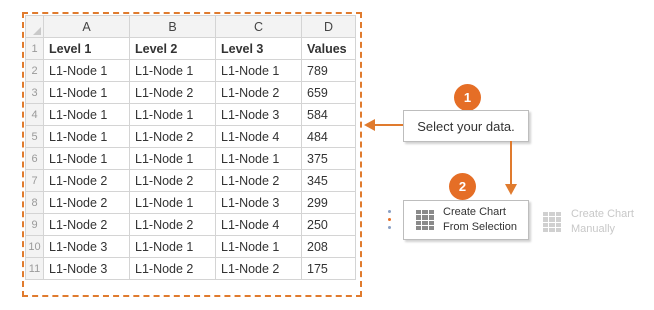  Describe the element at coordinates (328, 202) in the screenshot. I see `cell: 299` at that location.